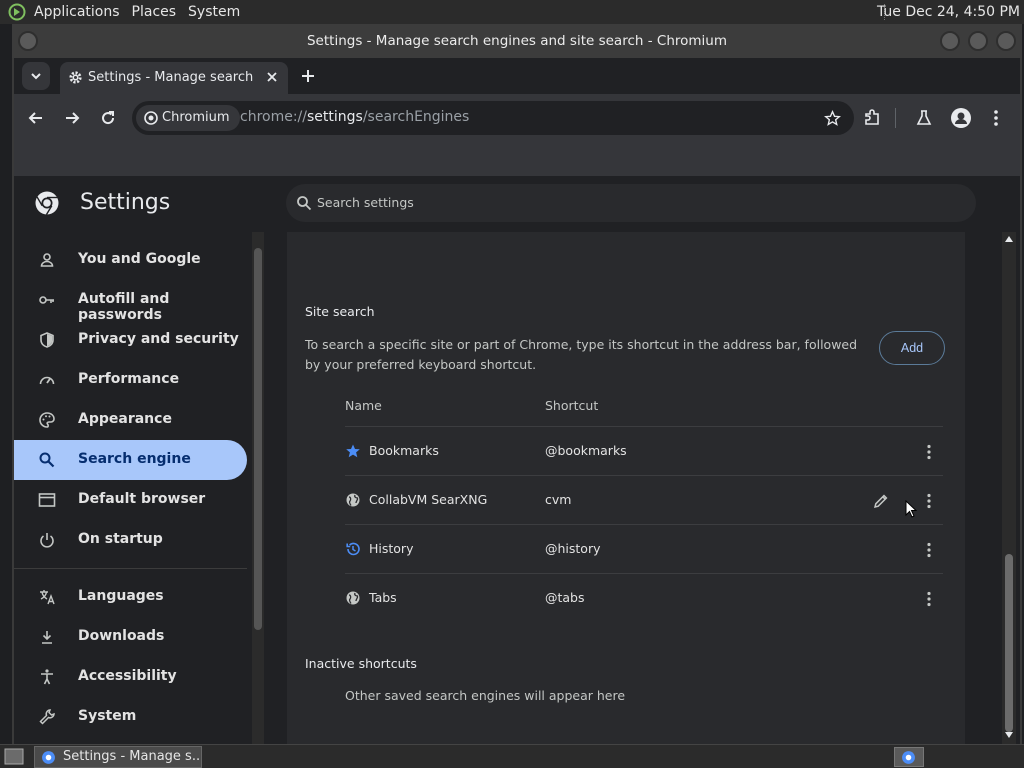  I want to click on kebab-menu-icon, so click(996, 118).